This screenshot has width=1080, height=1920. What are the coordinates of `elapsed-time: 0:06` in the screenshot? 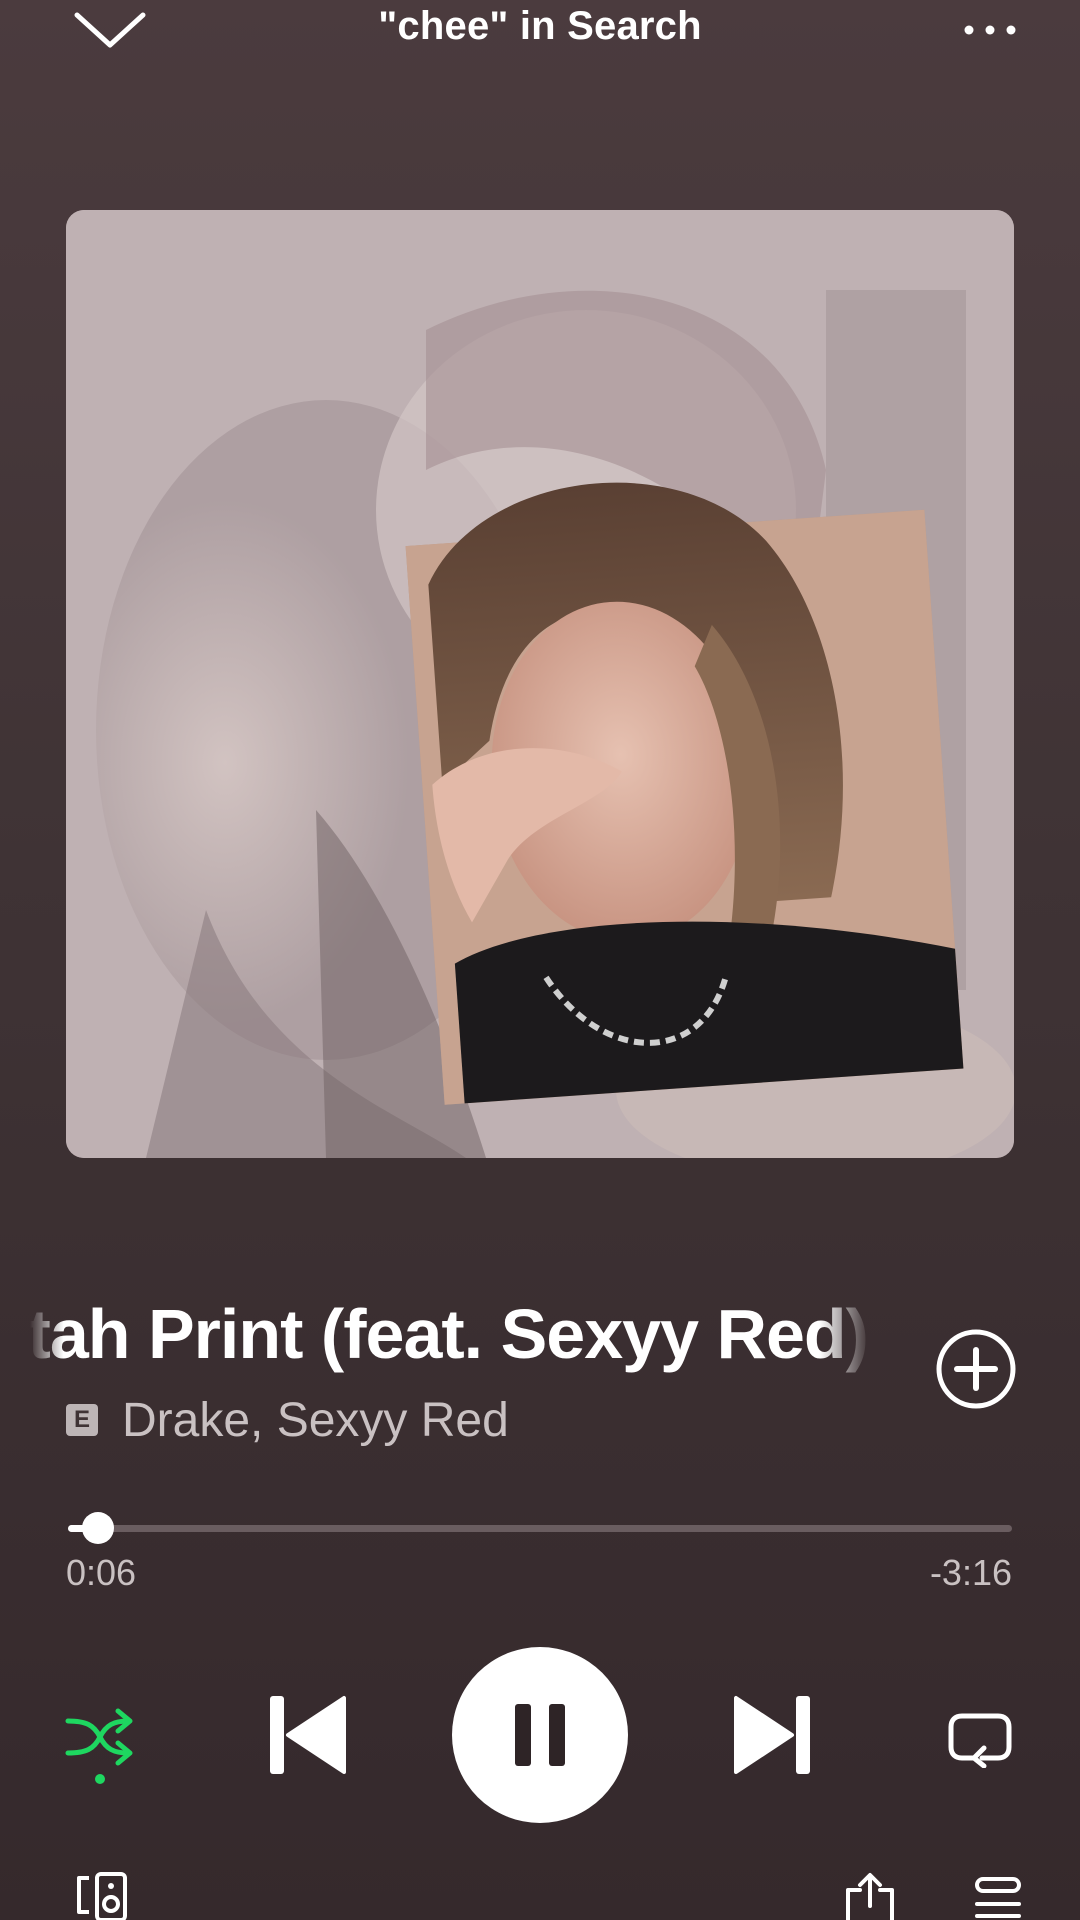 It's located at (101, 1572).